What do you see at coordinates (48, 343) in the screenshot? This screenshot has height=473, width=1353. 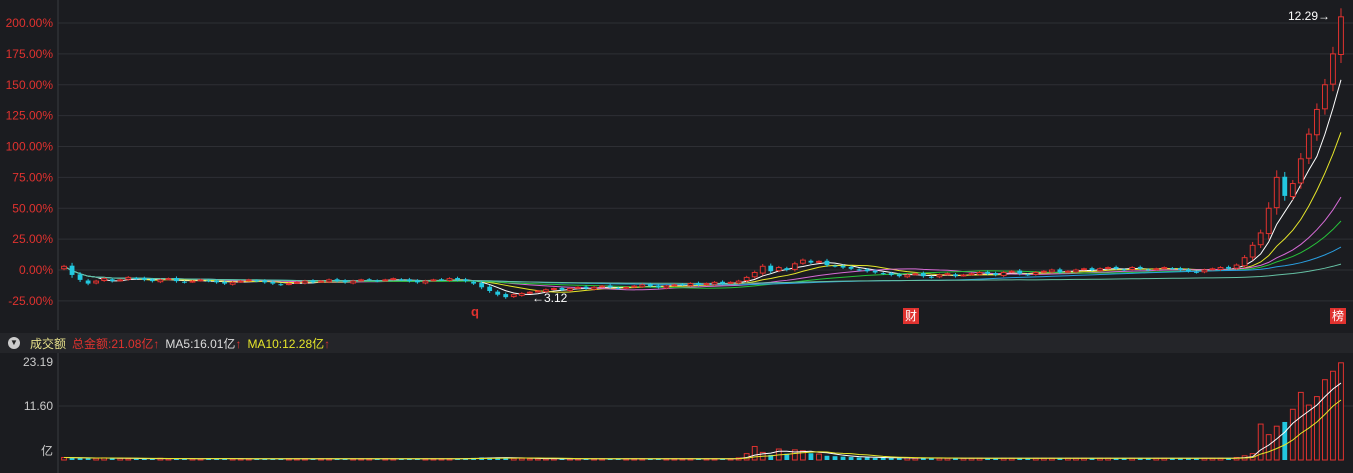 I see `volume-title: 成交额` at bounding box center [48, 343].